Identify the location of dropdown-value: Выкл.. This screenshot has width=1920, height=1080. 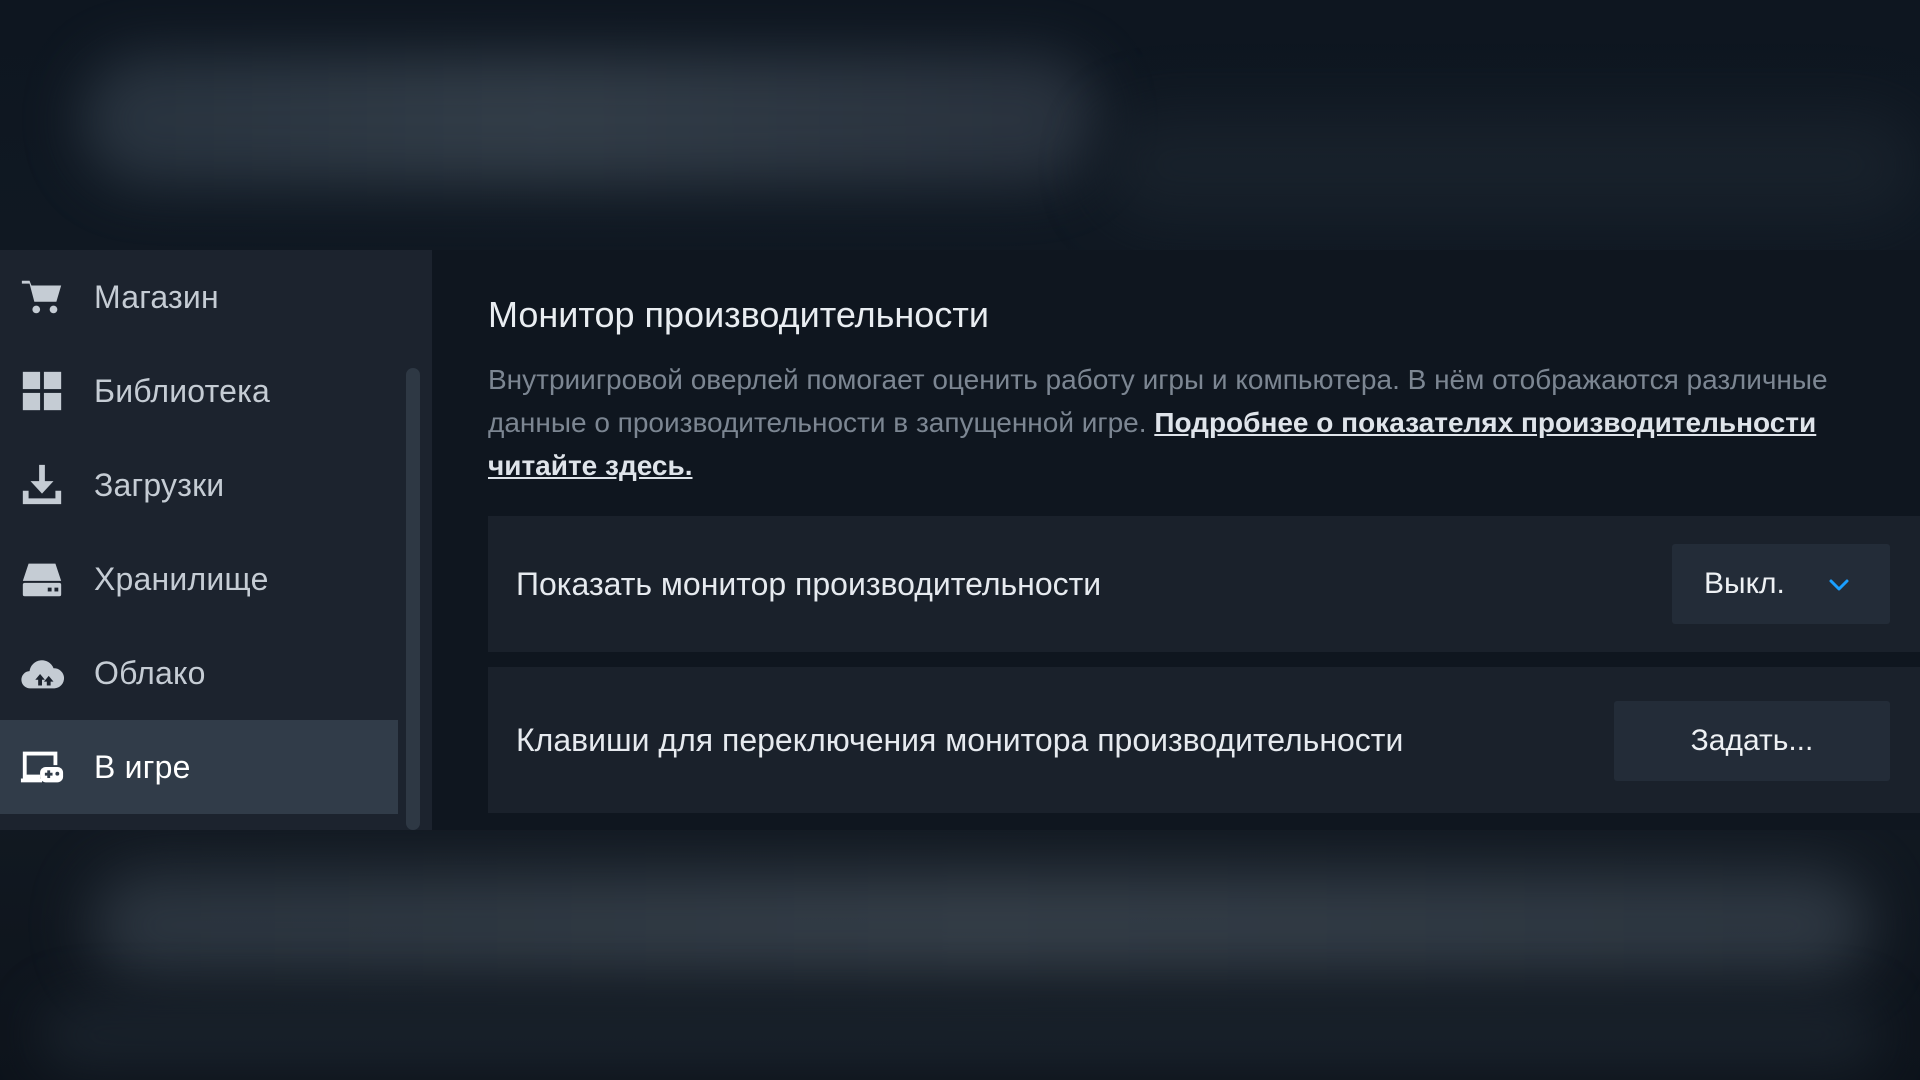
(1744, 583).